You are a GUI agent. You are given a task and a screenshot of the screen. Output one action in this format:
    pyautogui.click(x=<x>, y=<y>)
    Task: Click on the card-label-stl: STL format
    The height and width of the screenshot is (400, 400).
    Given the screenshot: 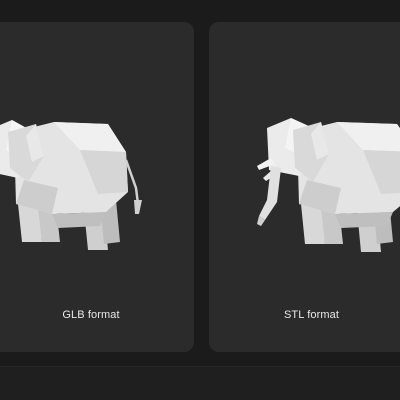 What is the action you would take?
    pyautogui.click(x=311, y=315)
    